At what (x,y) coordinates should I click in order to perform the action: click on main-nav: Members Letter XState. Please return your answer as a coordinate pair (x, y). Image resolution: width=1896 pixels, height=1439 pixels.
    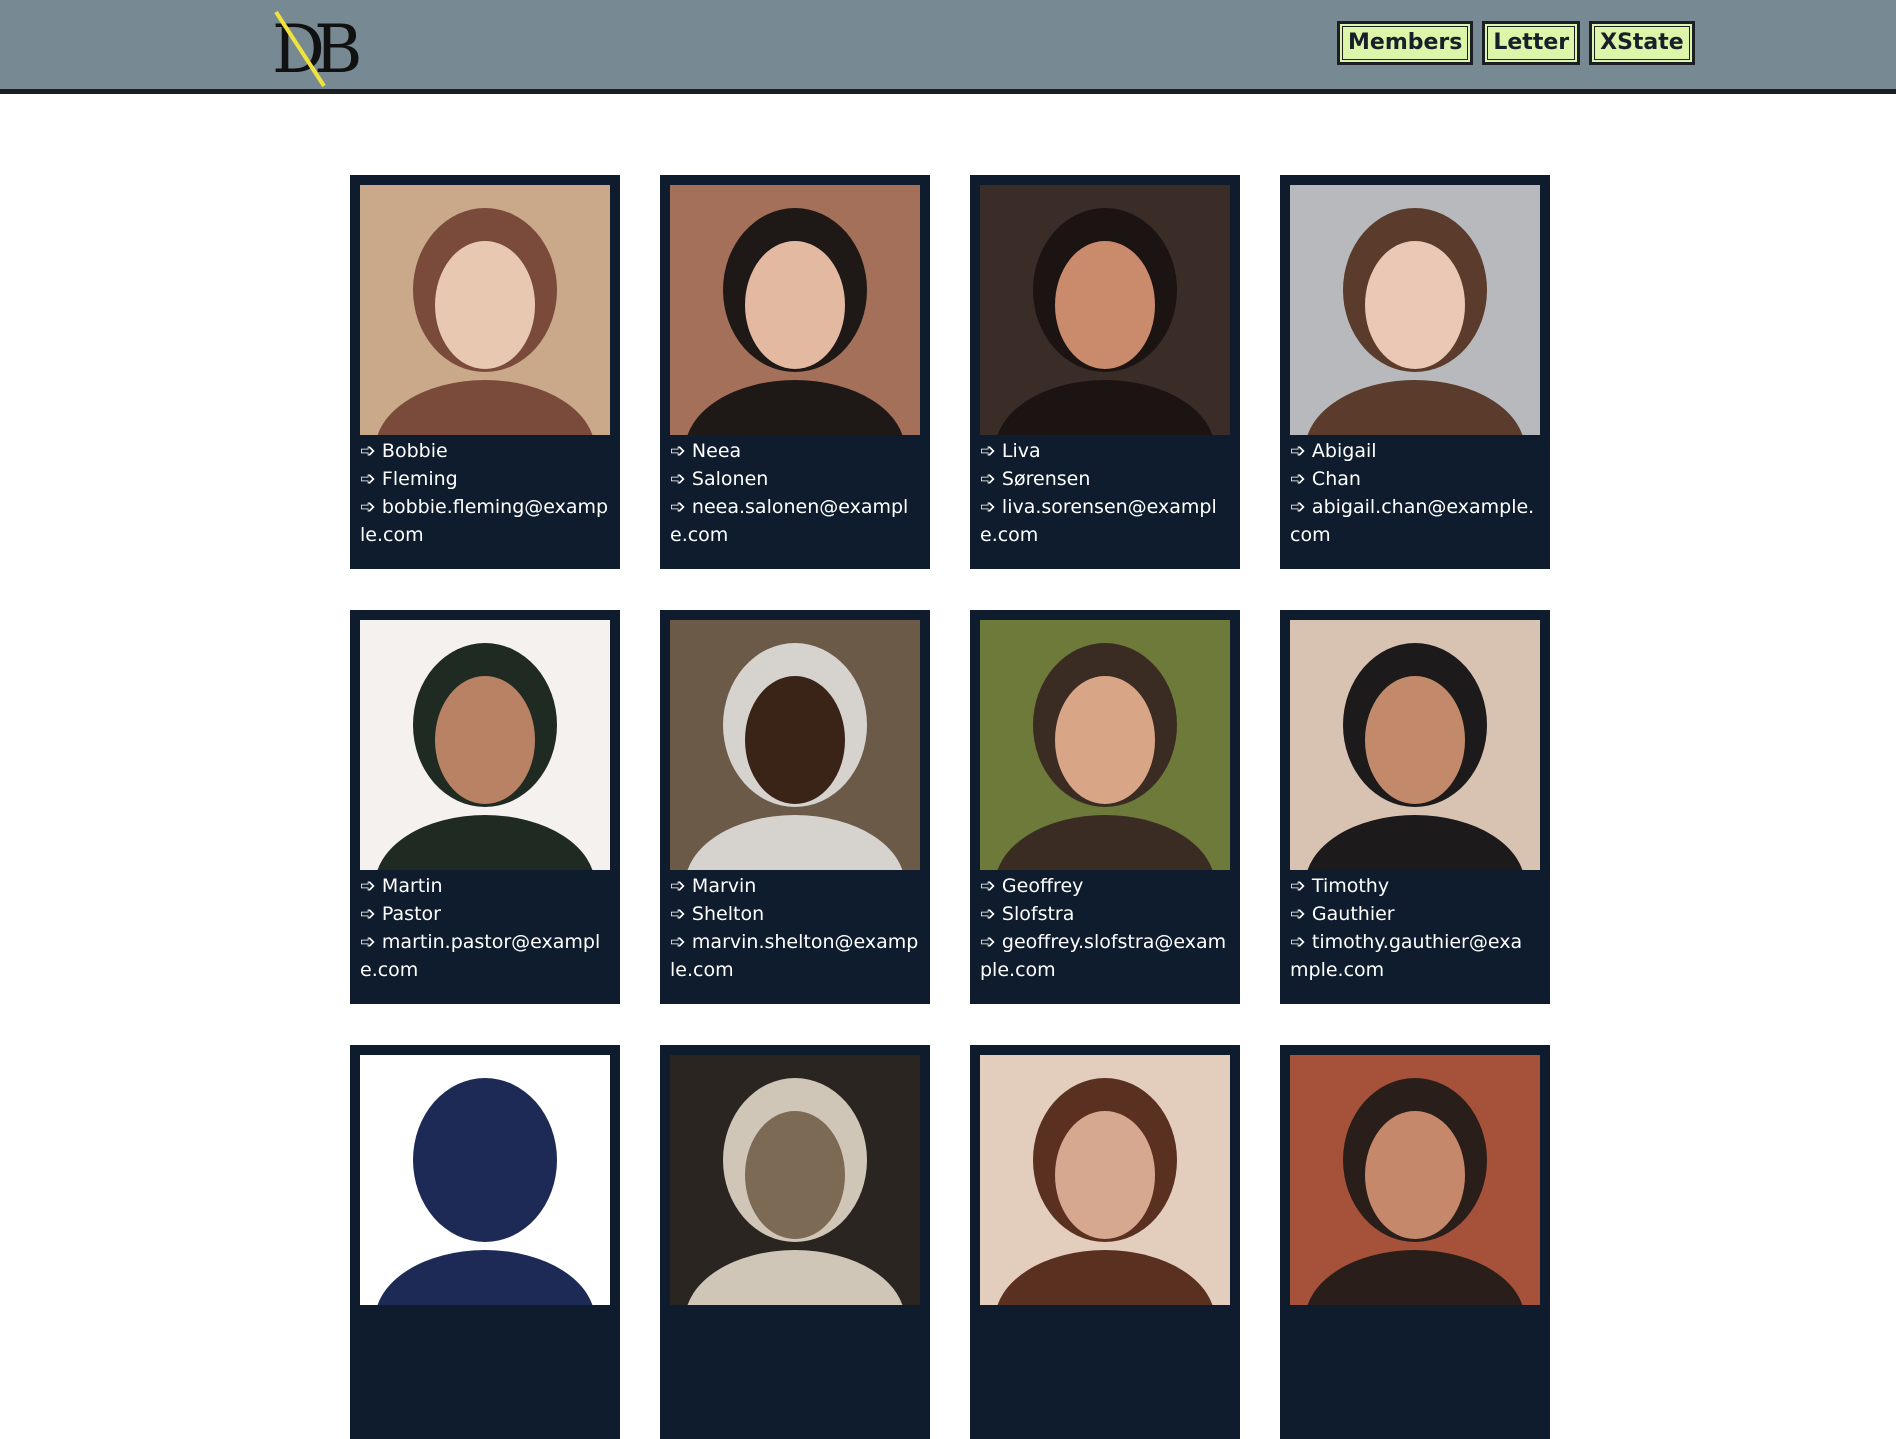
    Looking at the image, I should click on (1516, 43).